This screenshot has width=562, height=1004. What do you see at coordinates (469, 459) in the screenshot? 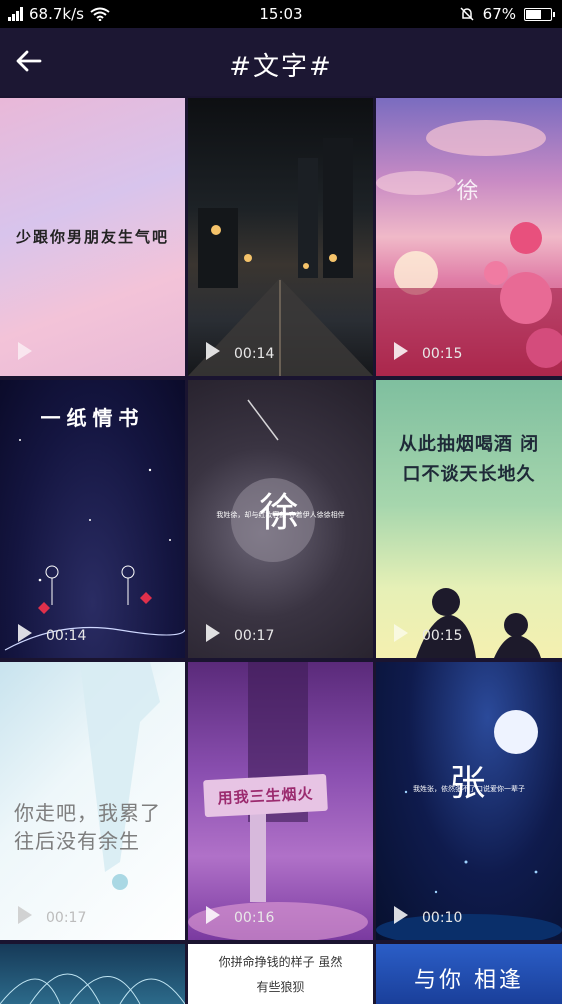
I see `video-caption: 从此抽烟喝酒 闭口不谈天长地久` at bounding box center [469, 459].